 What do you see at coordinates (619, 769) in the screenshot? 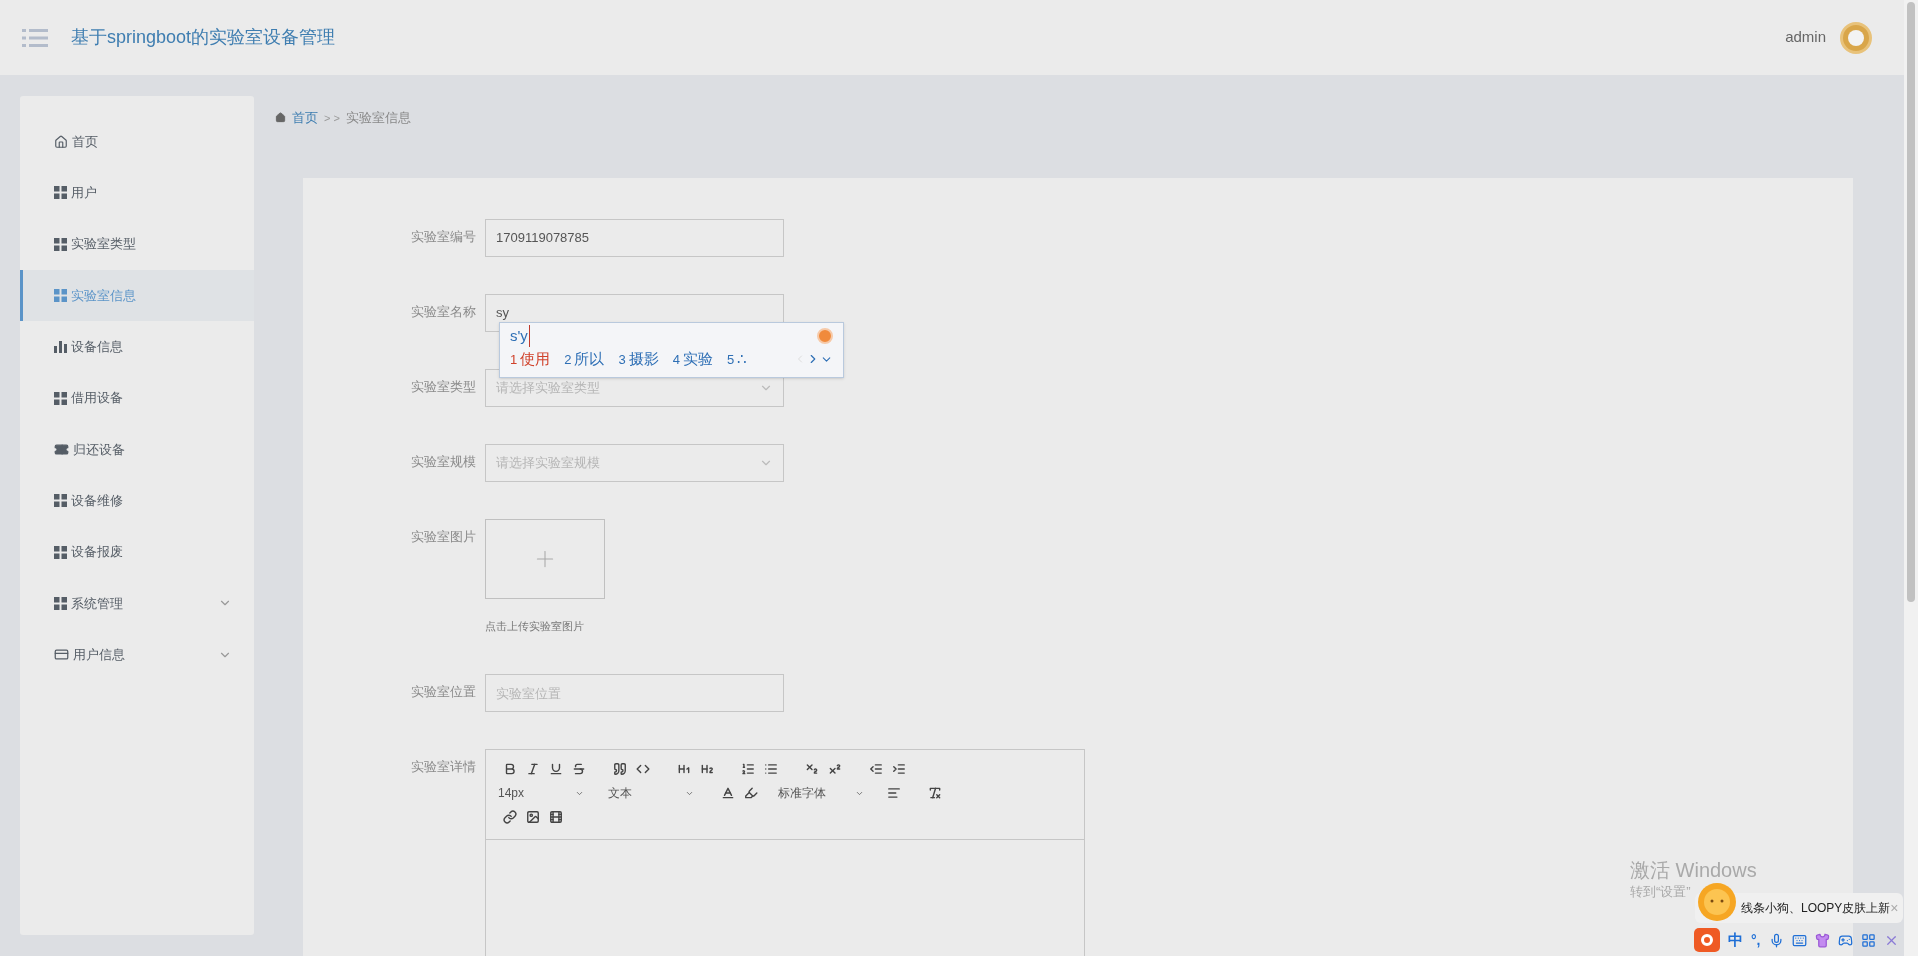
I see `quote-icon` at bounding box center [619, 769].